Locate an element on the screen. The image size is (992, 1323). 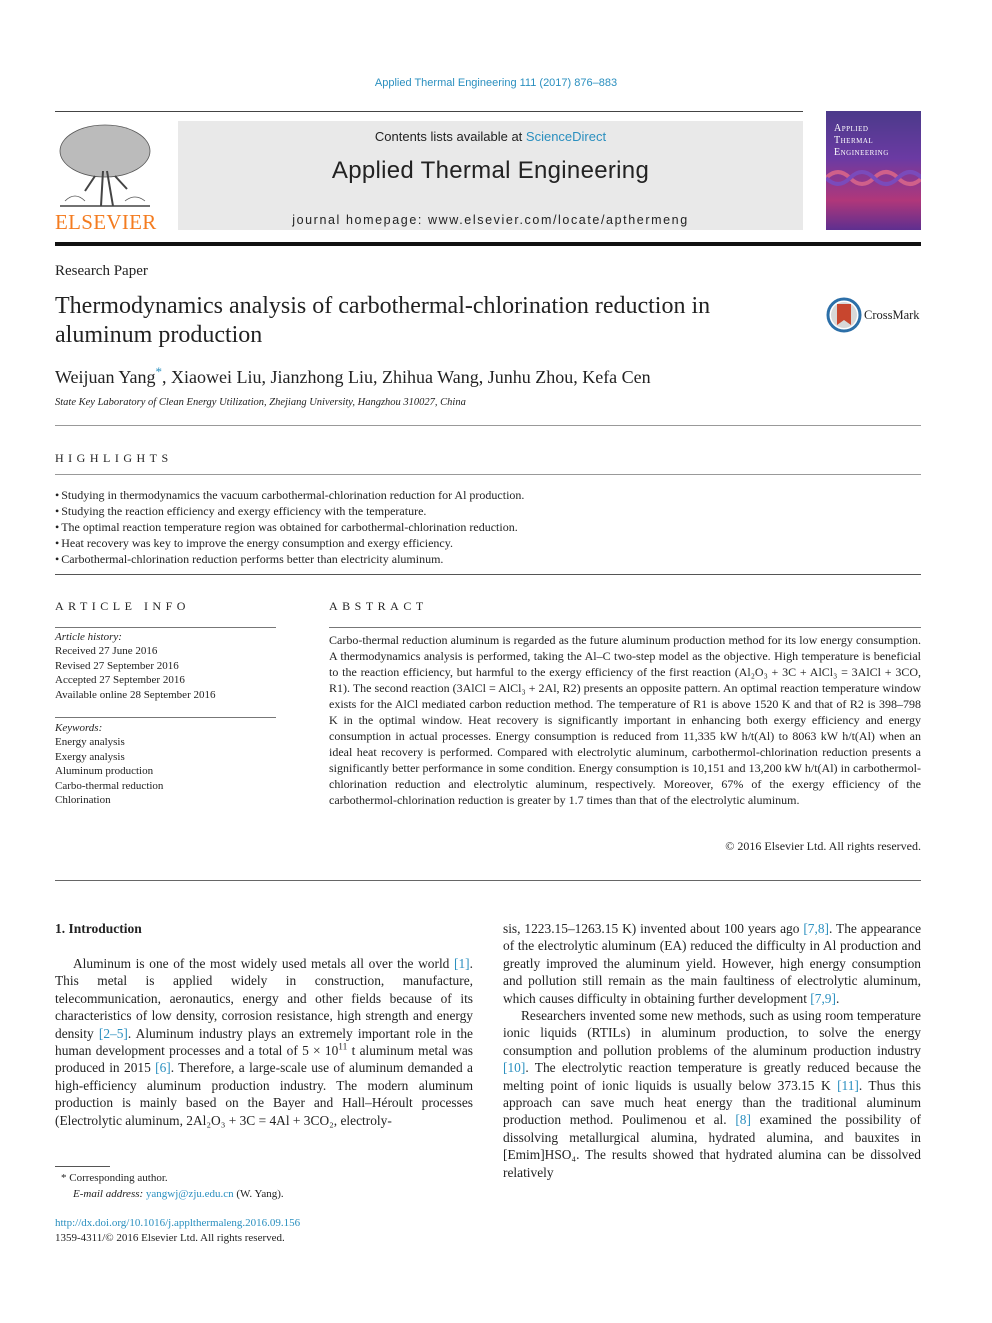
history-item: Received 27 June 2016 is located at coordinates (106, 651).